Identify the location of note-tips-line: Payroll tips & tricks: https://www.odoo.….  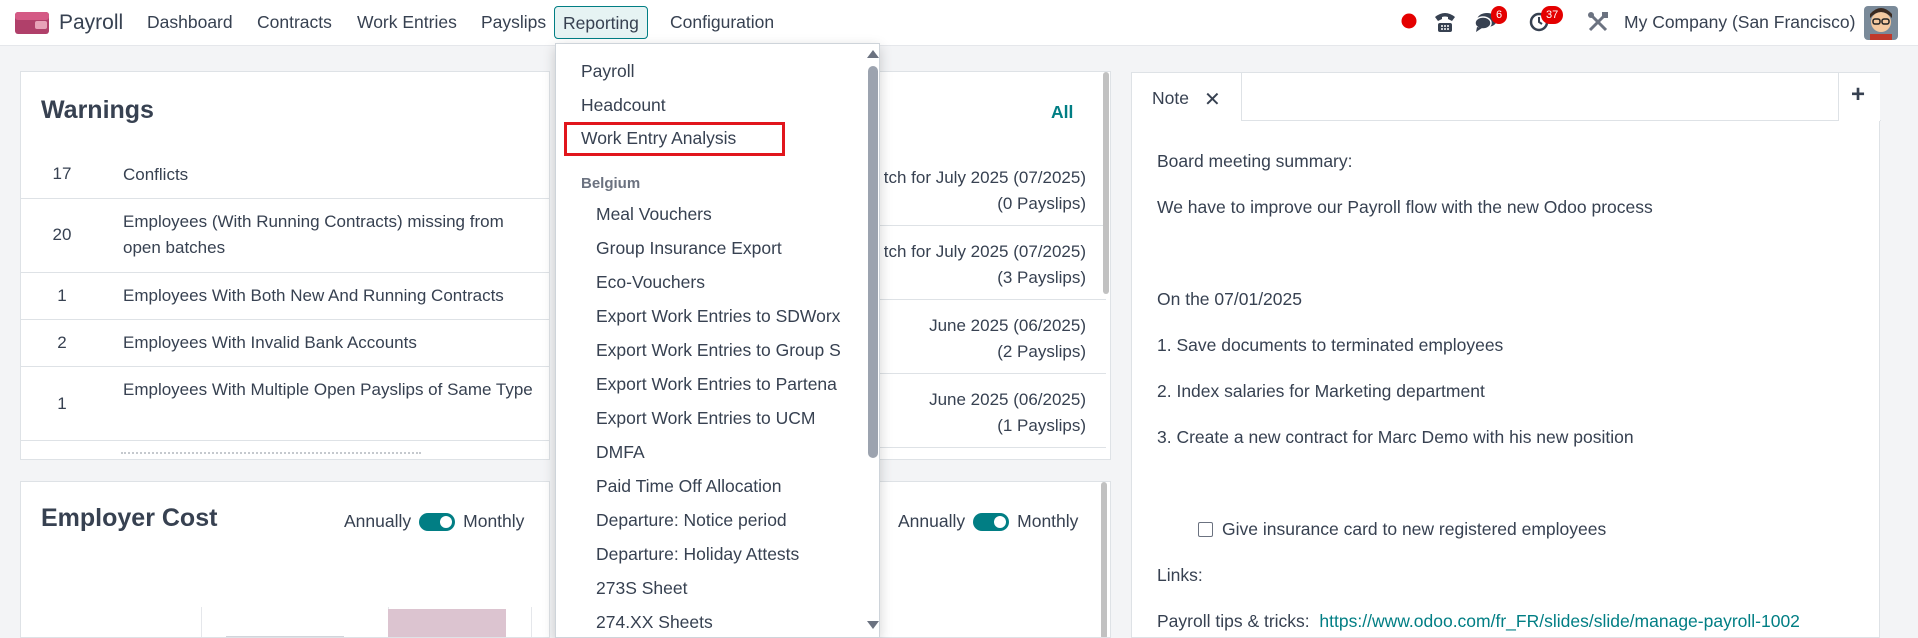
(1478, 621).